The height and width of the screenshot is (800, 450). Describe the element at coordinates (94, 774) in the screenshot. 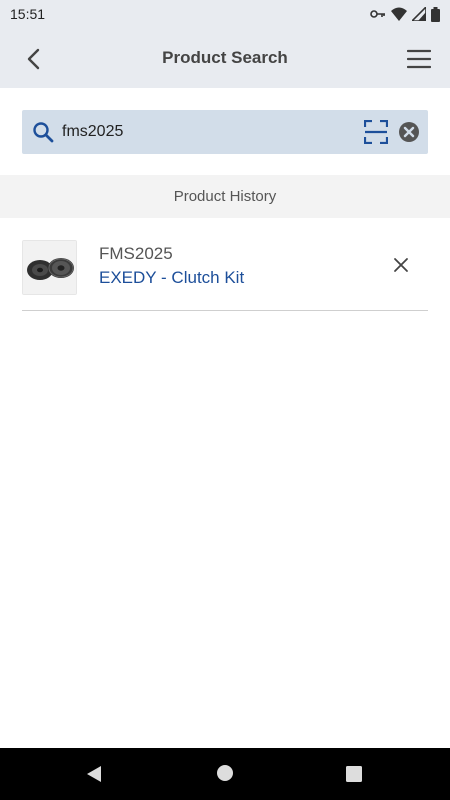

I see `back-triangle-icon` at that location.